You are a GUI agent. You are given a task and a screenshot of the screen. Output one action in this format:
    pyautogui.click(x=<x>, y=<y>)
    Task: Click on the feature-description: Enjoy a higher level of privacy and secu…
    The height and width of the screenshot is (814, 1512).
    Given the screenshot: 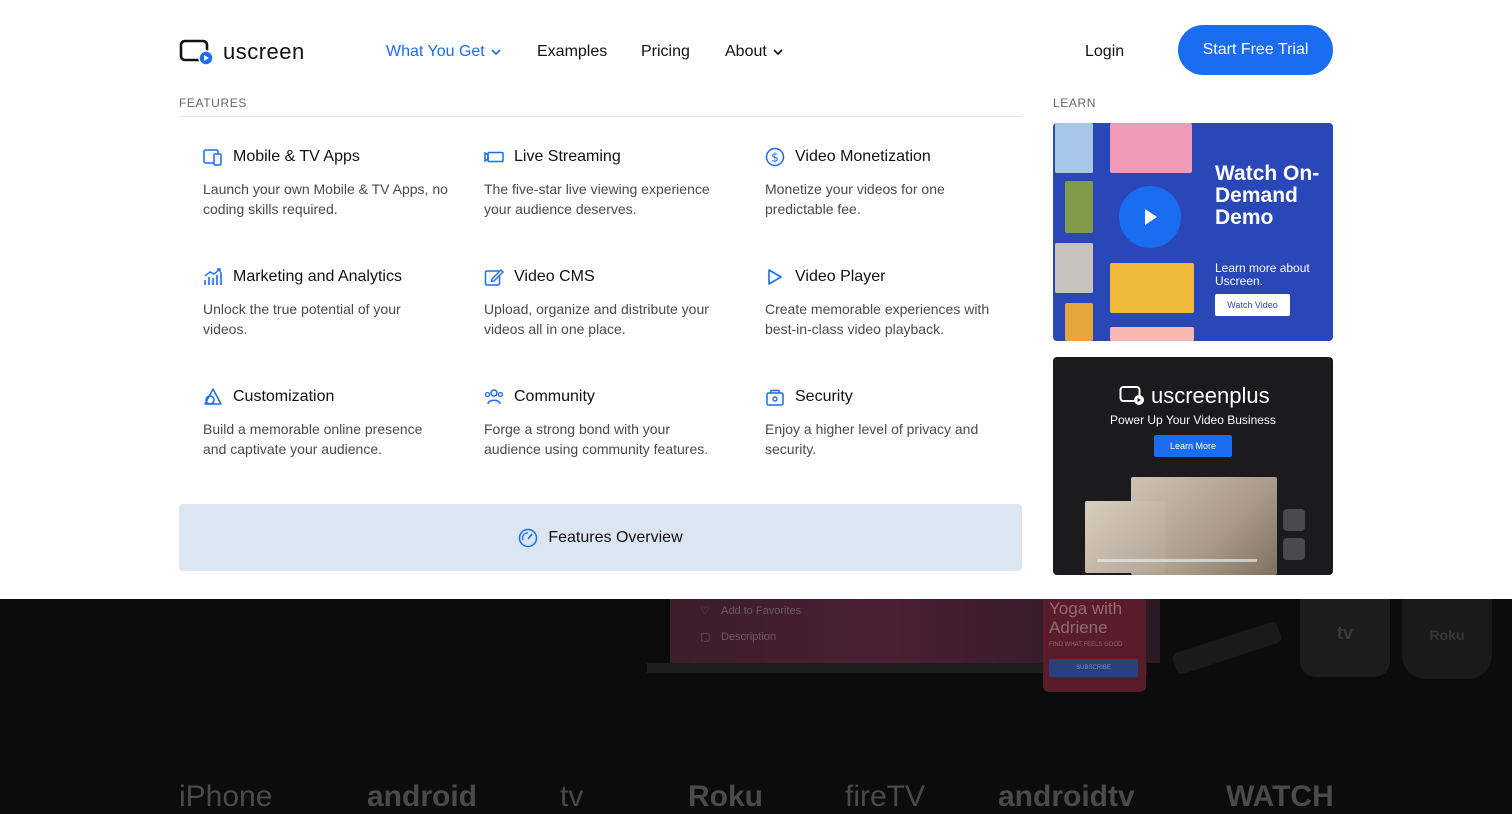 What is the action you would take?
    pyautogui.click(x=872, y=439)
    